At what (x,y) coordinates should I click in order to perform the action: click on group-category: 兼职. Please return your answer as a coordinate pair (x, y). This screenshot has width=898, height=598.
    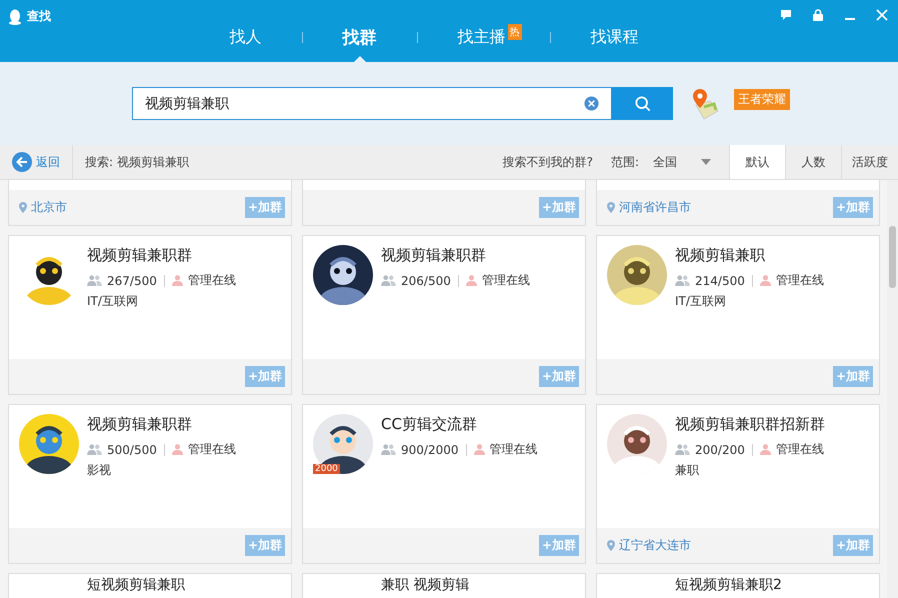
    Looking at the image, I should click on (687, 470).